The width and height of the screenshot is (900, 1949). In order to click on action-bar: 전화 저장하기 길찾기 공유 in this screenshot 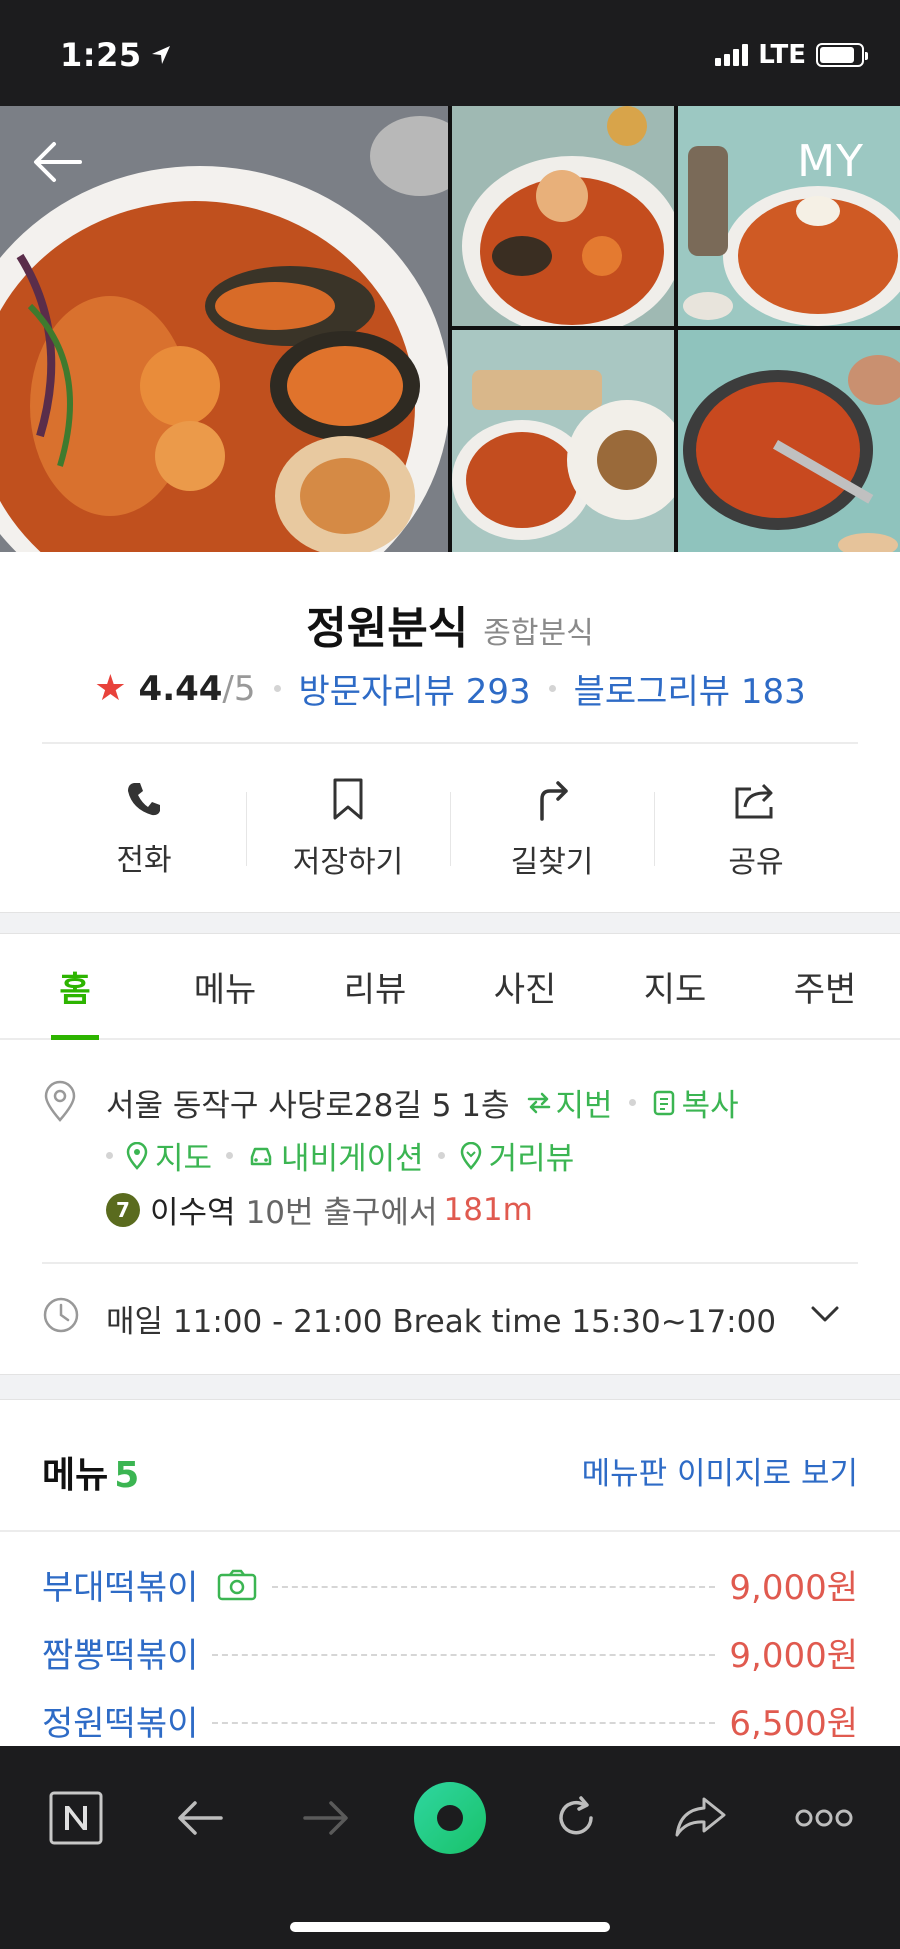, I will do `click(450, 829)`.